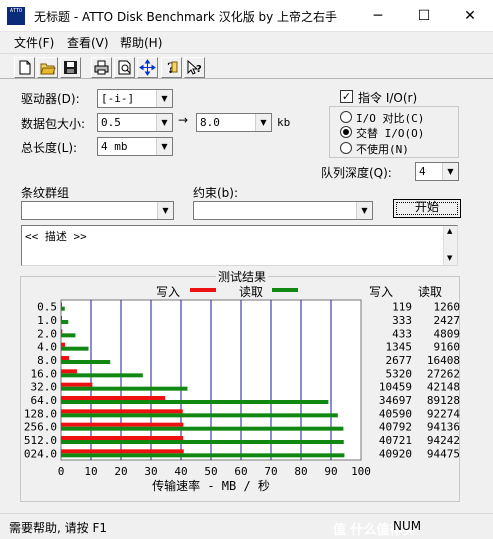 The height and width of the screenshot is (539, 493). What do you see at coordinates (40, 413) in the screenshot?
I see `y-category-label: 128.0` at bounding box center [40, 413].